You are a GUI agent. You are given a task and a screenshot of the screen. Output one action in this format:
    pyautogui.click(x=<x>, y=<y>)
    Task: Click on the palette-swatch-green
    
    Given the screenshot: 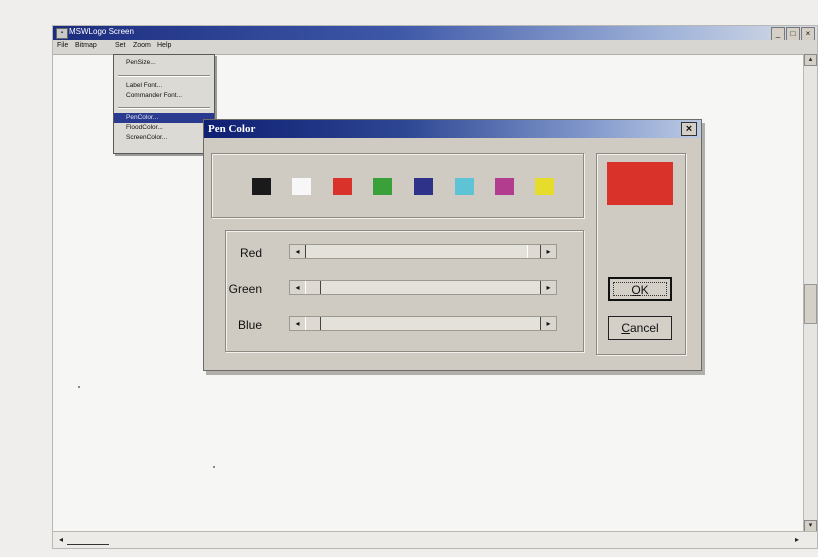 What is the action you would take?
    pyautogui.click(x=382, y=186)
    